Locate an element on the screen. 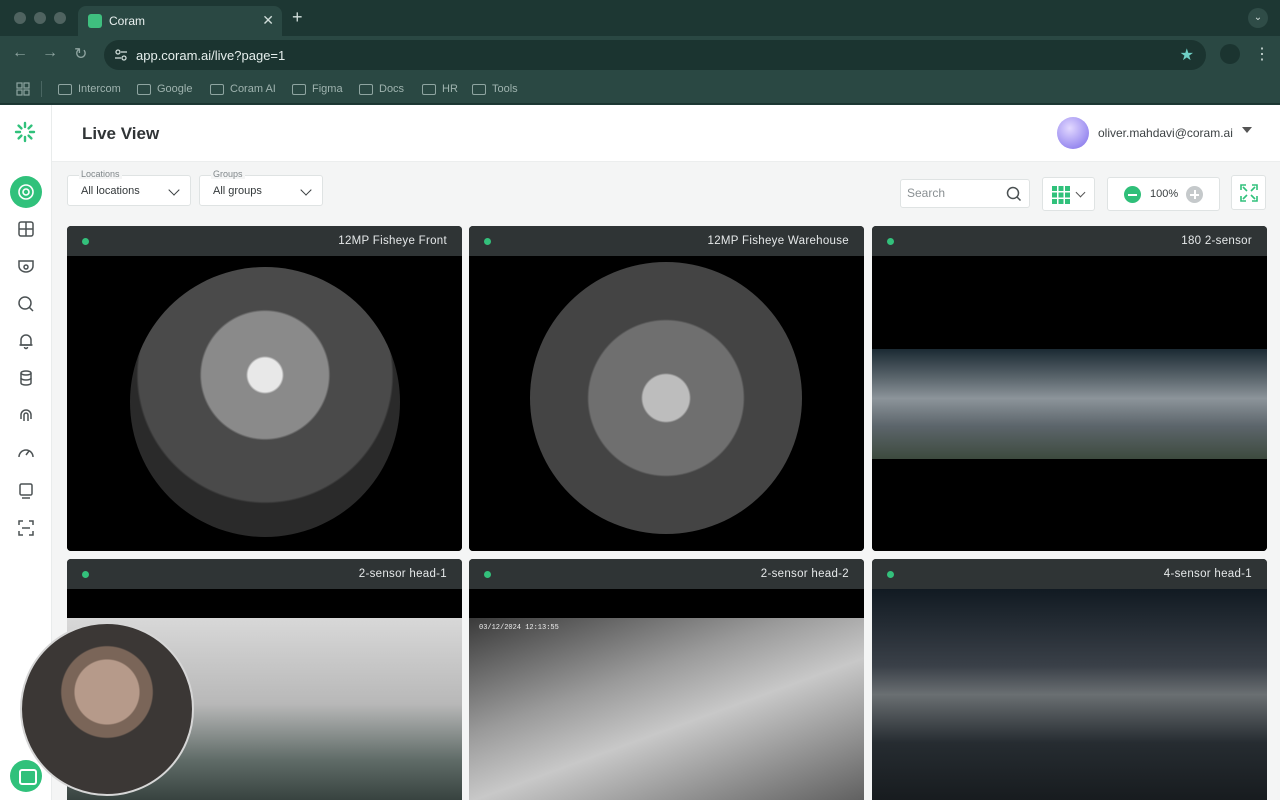  panorama-image is located at coordinates (1069, 404).